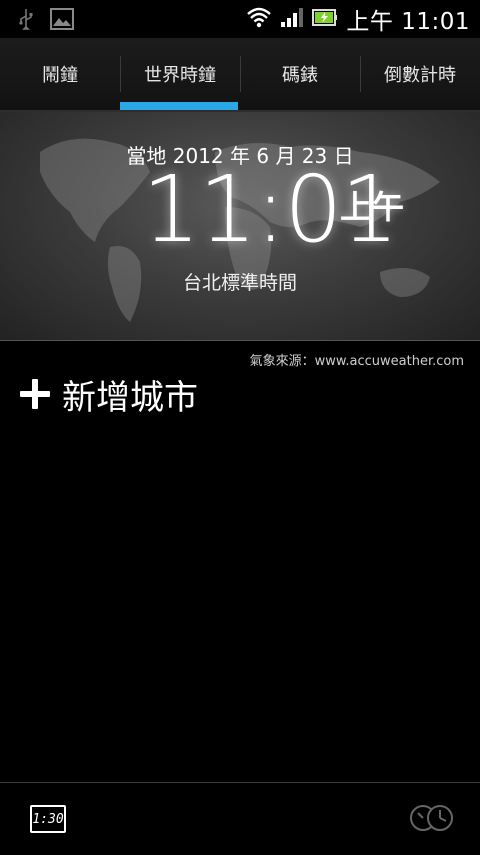 The image size is (480, 855). What do you see at coordinates (357, 359) in the screenshot?
I see `weather-source-link: 氣象來源：www.accuweather.com` at bounding box center [357, 359].